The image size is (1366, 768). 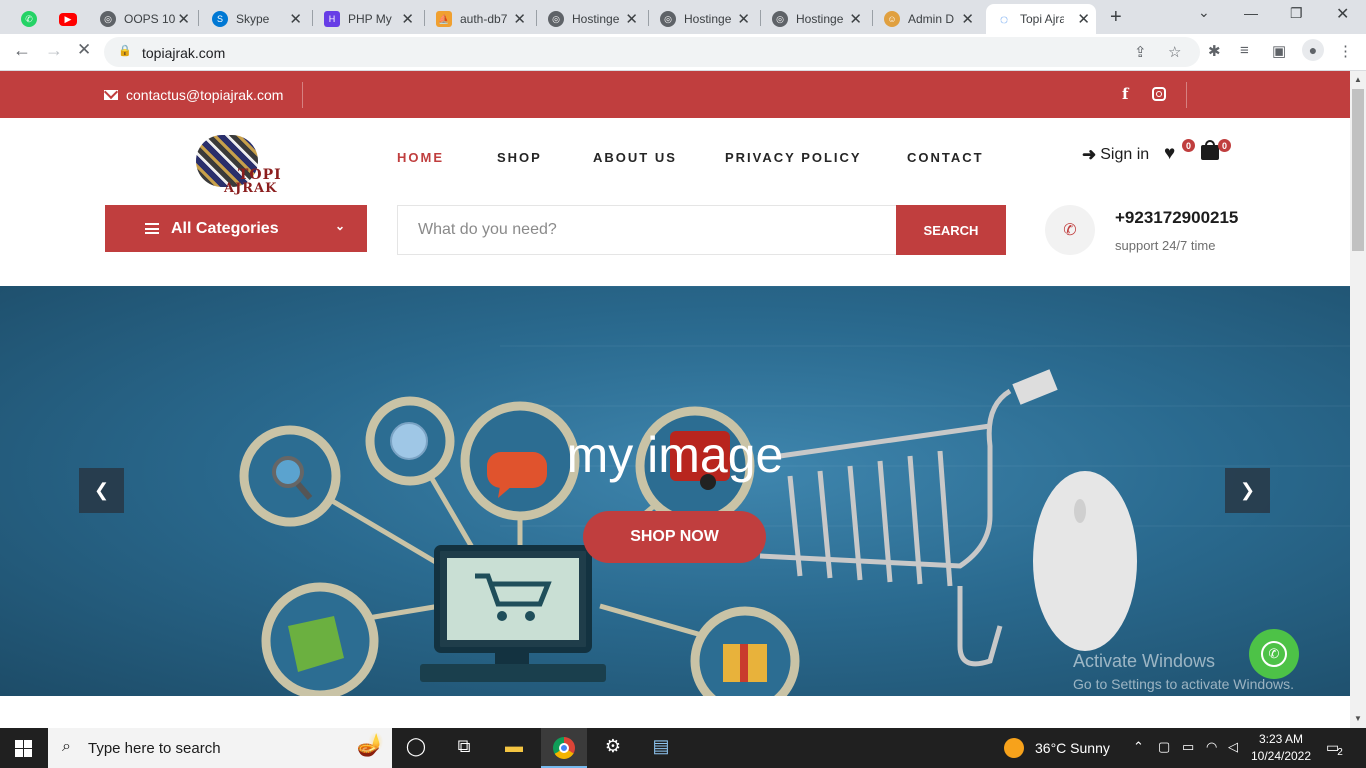 I want to click on slider-next-icon: ❯, so click(x=1247, y=490).